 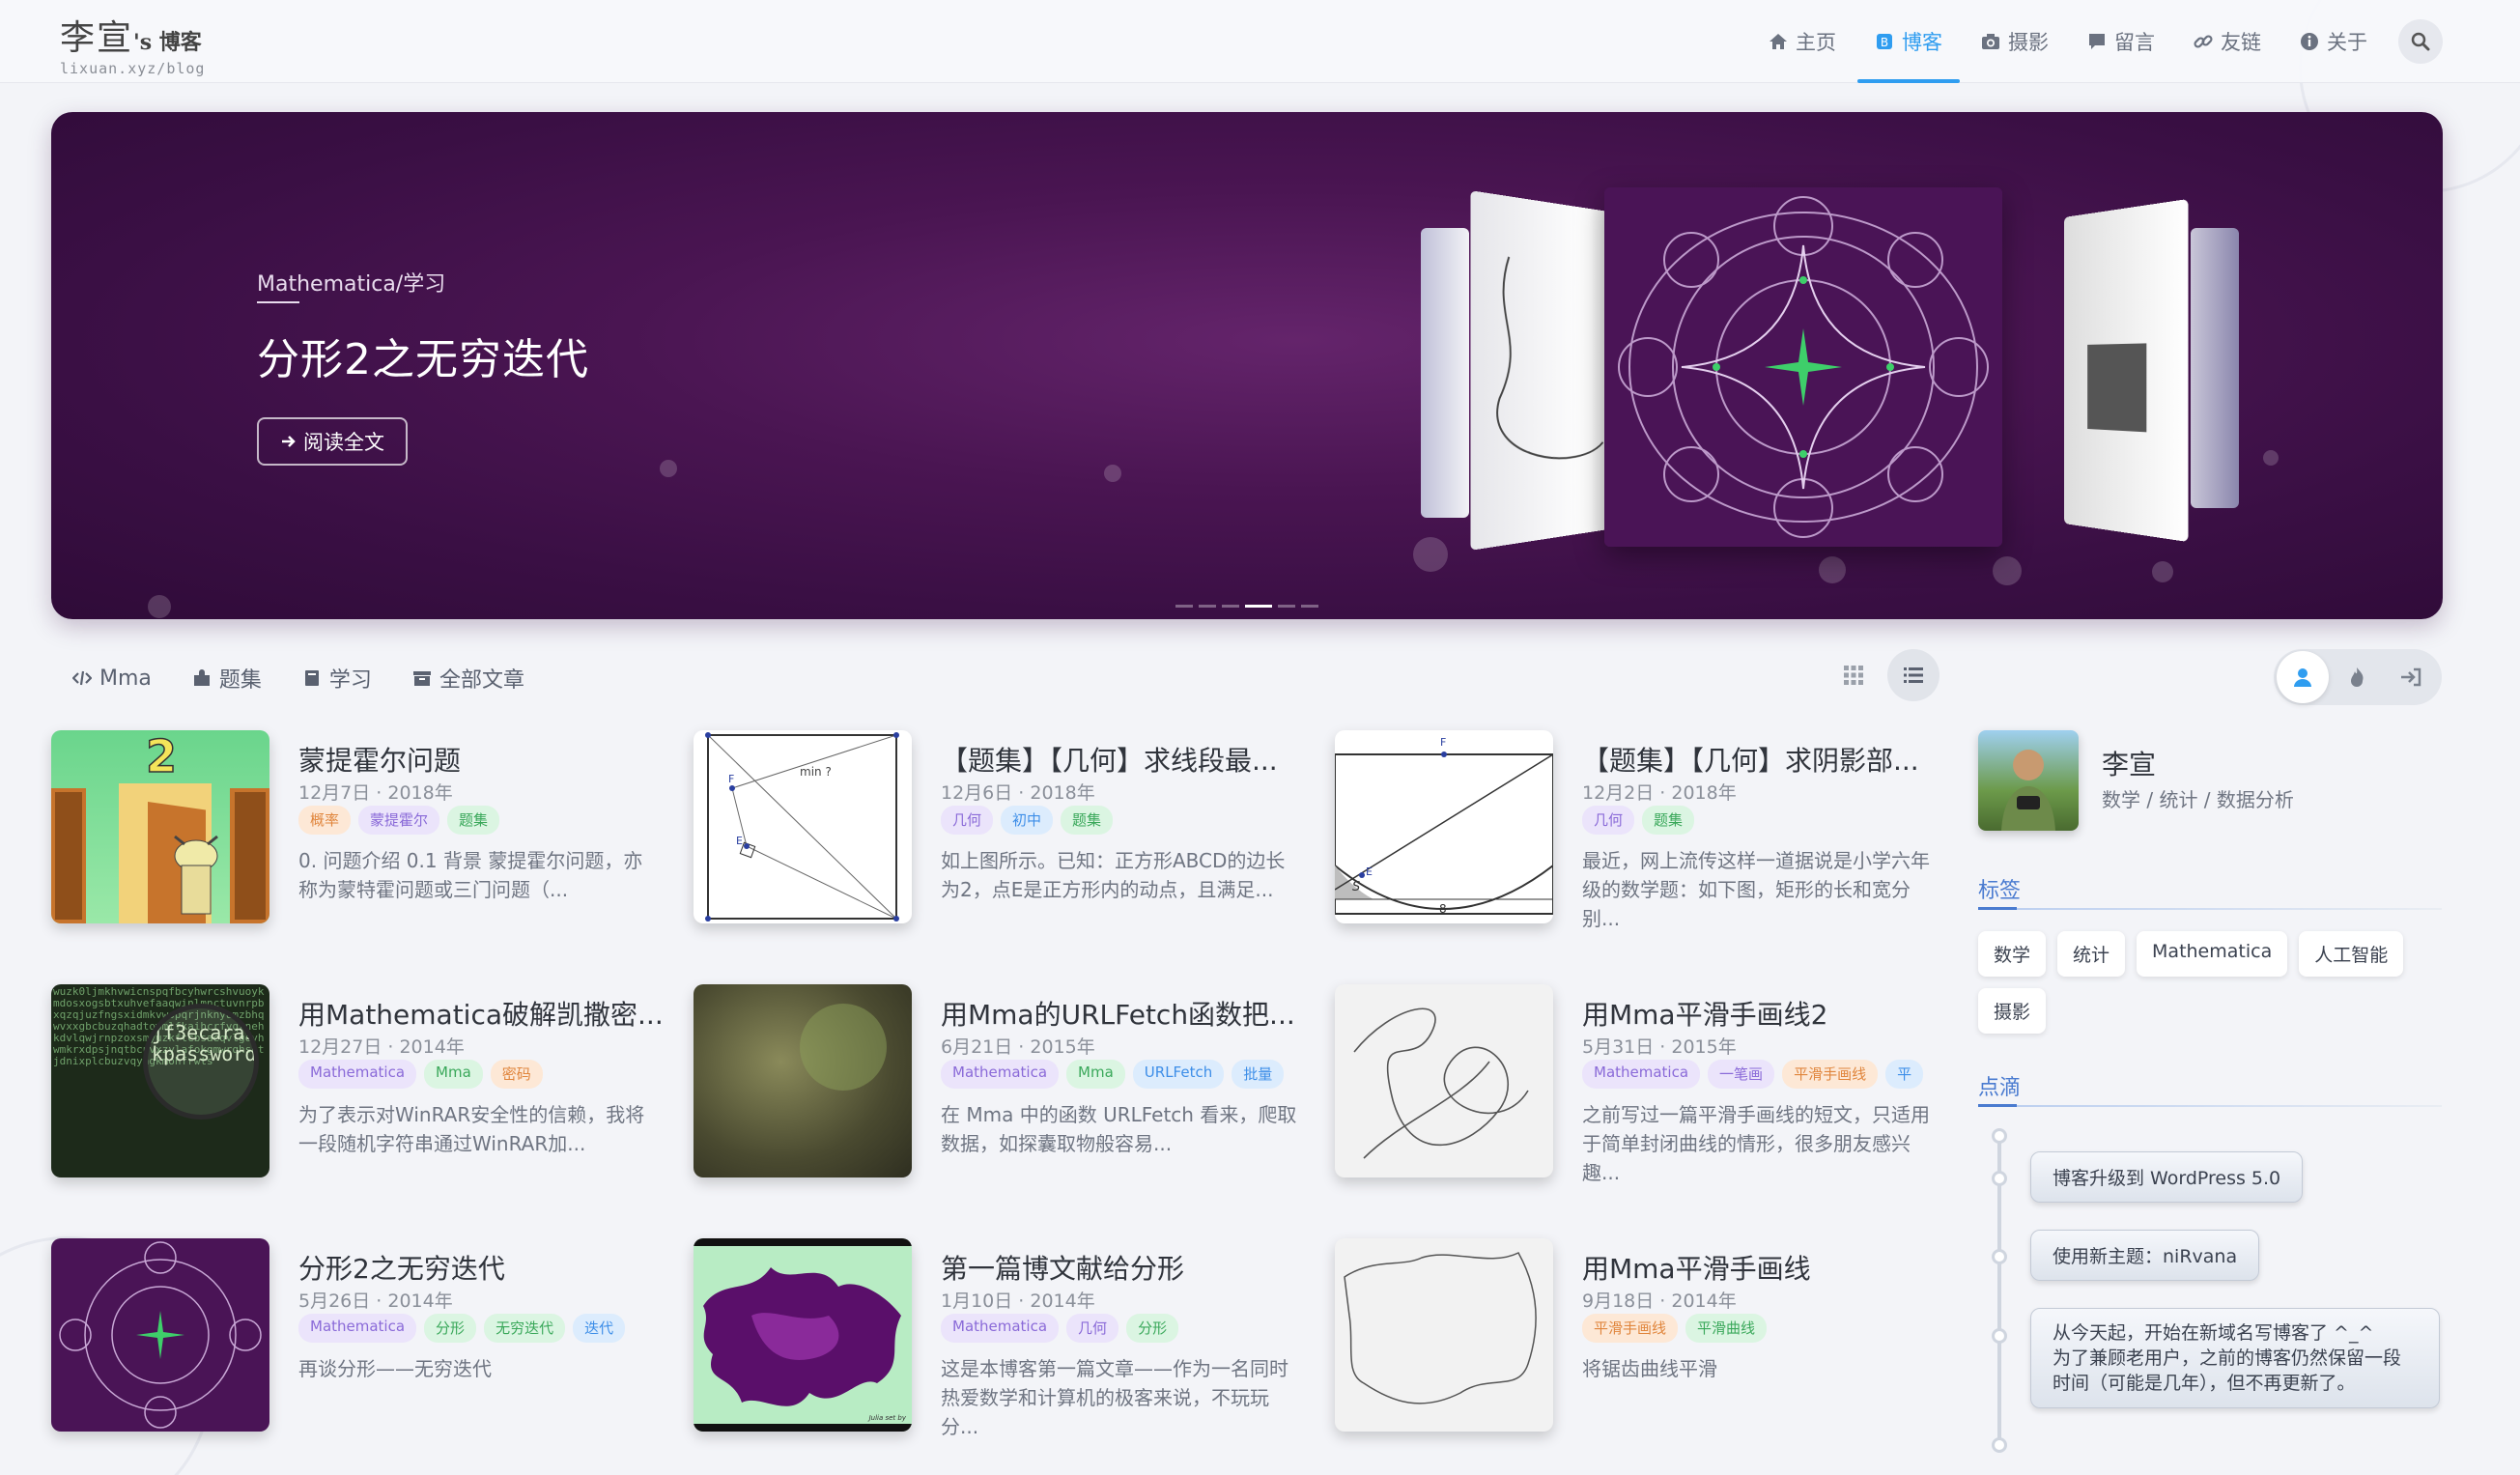 What do you see at coordinates (1028, 821) in the screenshot?
I see `tag-badge: 初中` at bounding box center [1028, 821].